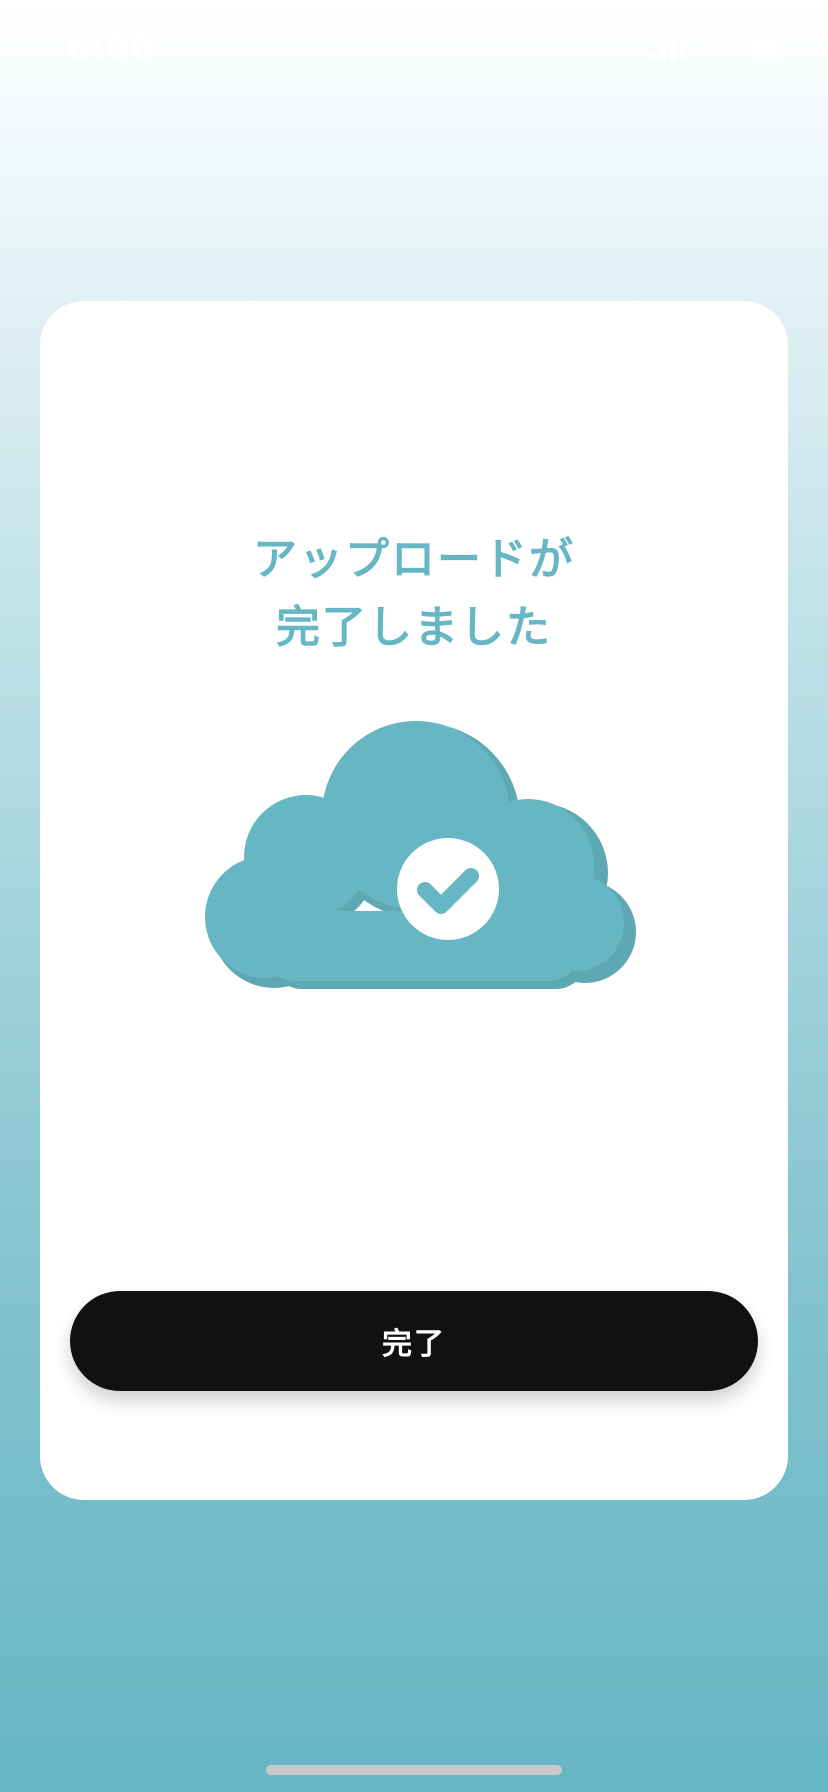 This screenshot has width=828, height=1792. Describe the element at coordinates (420, 855) in the screenshot. I see `cloud-check-icon` at that location.